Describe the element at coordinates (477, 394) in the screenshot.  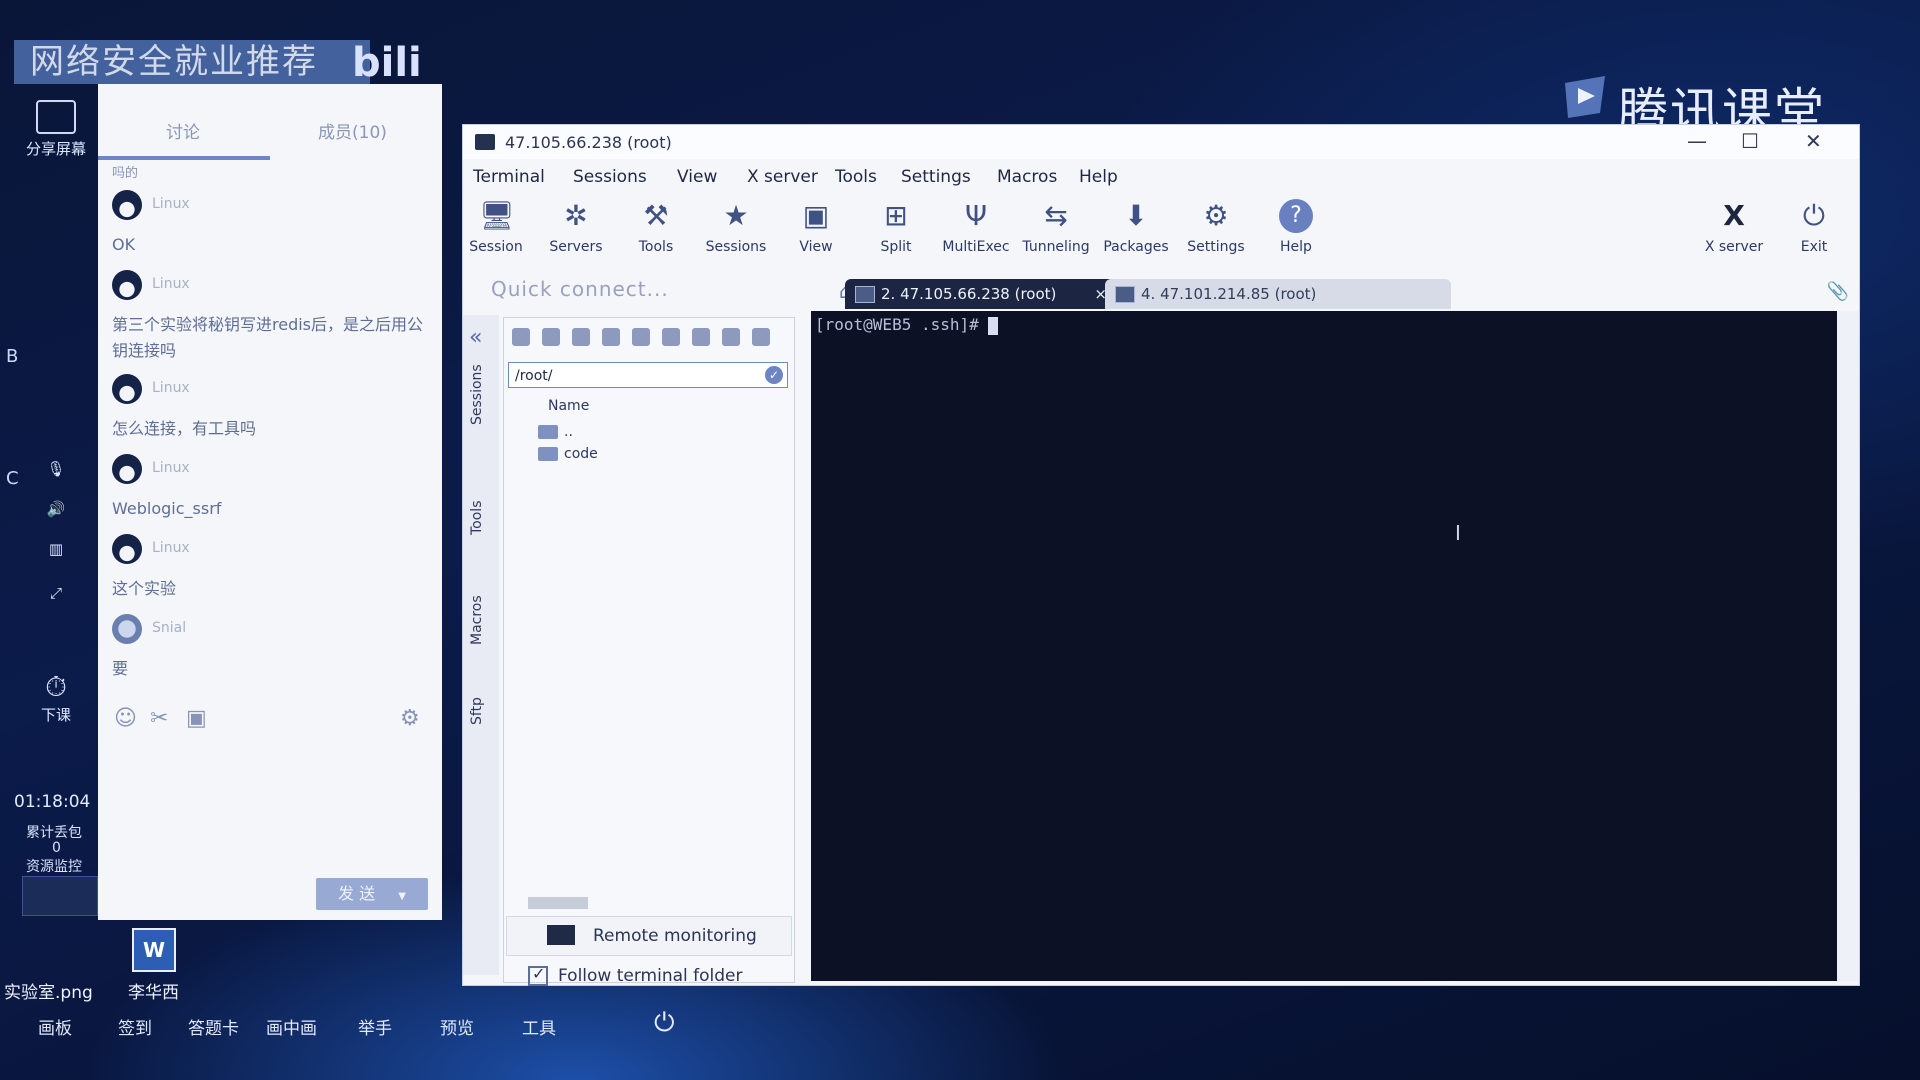
I see `side-tab-sessions: Sessions` at that location.